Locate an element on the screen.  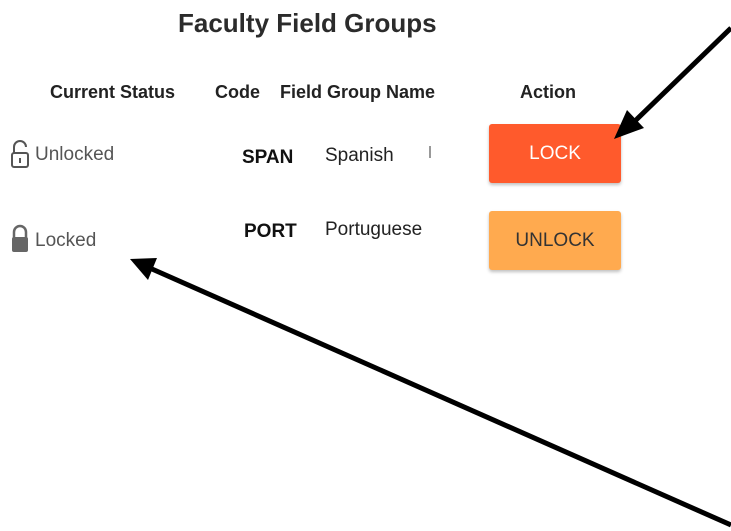
arrow-to-lock-button is located at coordinates (672, 82).